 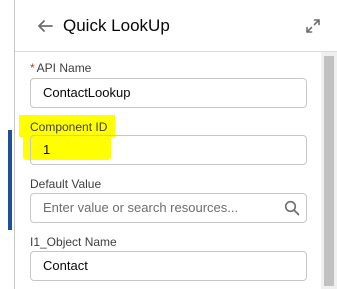 I want to click on object-name-input: Contact, so click(x=168, y=266).